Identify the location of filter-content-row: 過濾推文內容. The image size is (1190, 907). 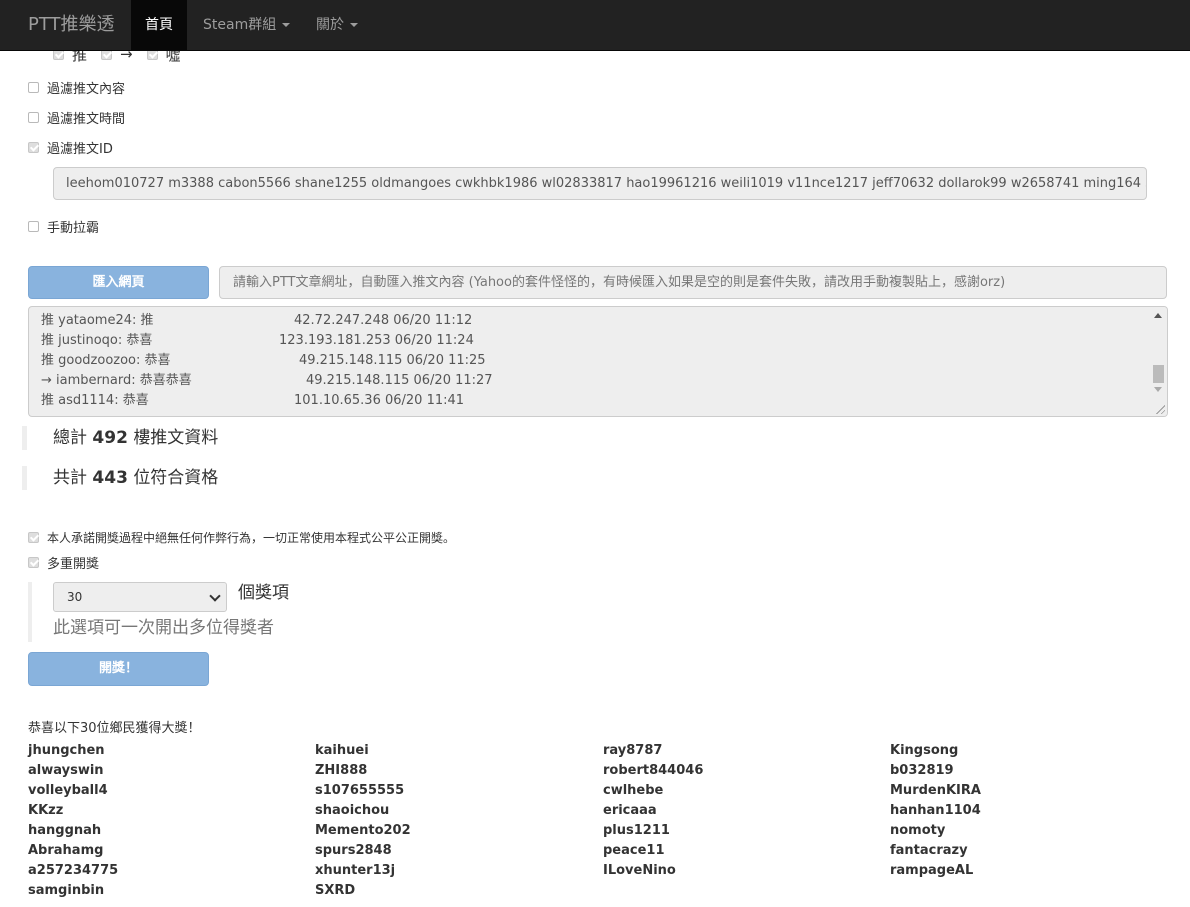
(76, 87).